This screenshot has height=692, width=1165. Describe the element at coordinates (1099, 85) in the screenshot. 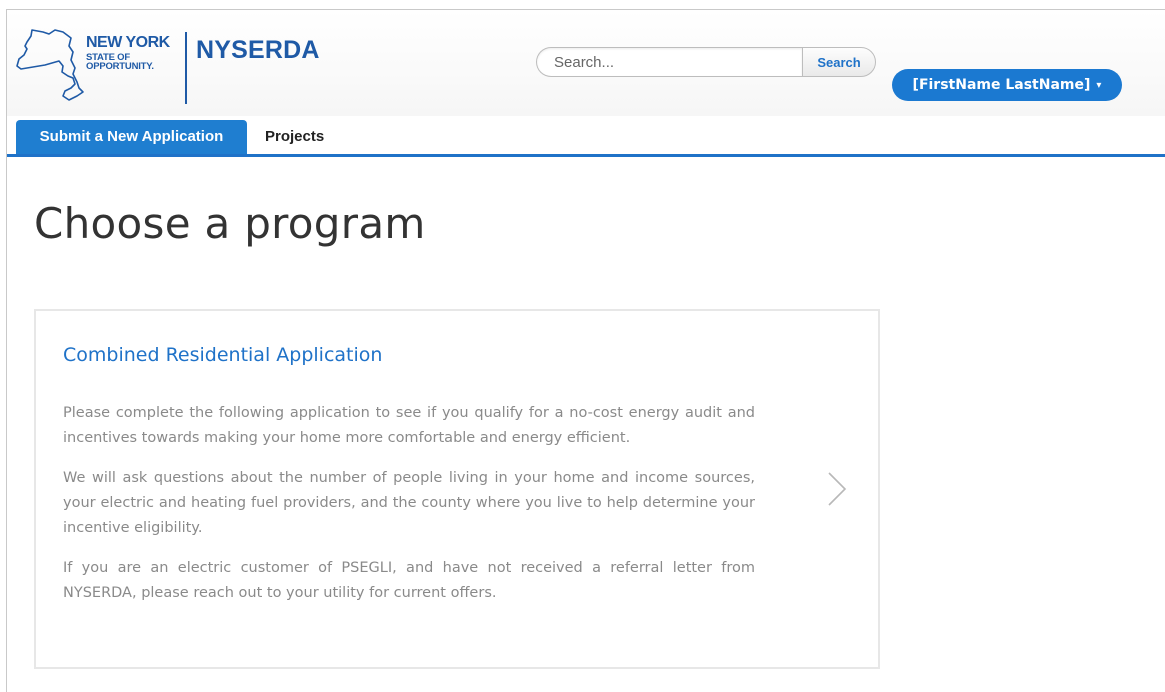

I see `caret-down-icon: ▾` at that location.